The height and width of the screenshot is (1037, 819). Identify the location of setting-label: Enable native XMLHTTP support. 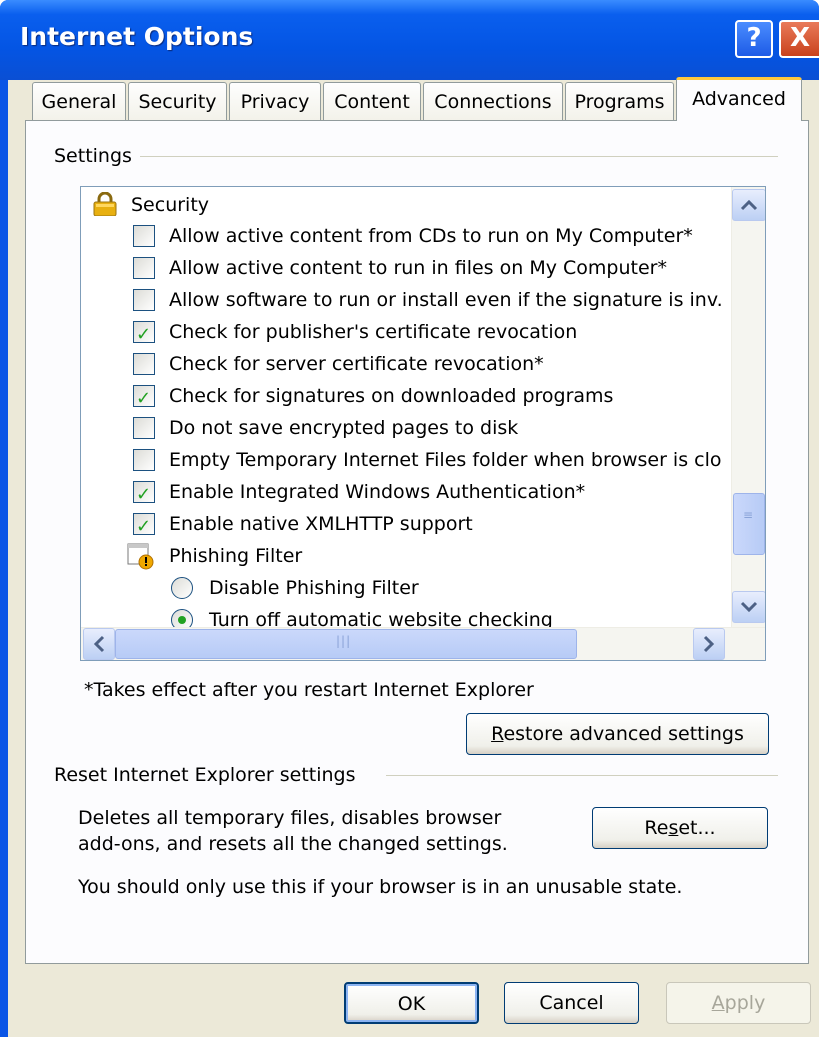
(321, 524).